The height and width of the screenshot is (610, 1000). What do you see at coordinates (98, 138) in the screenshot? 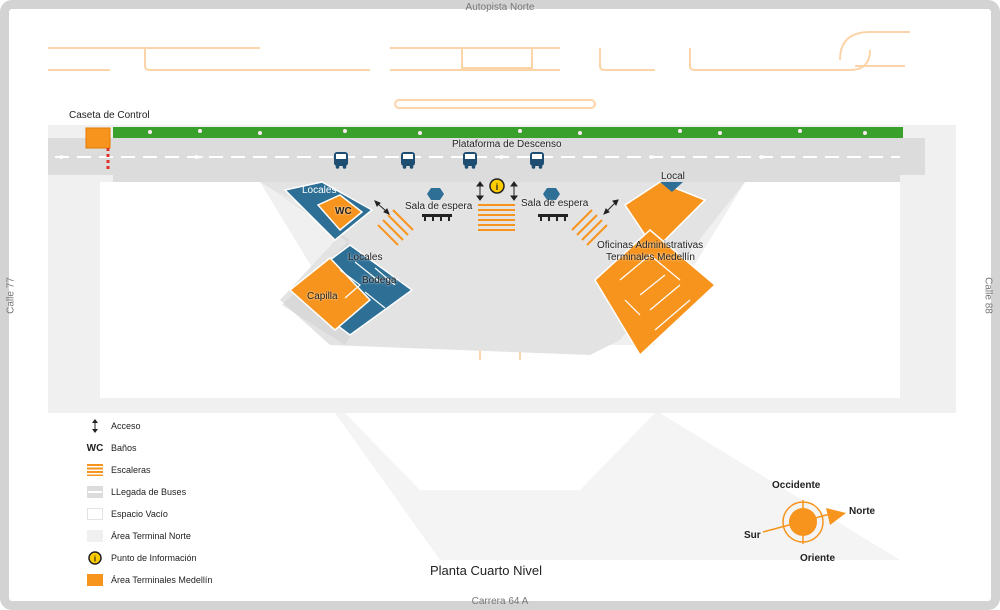
I see `caseta-de-control` at bounding box center [98, 138].